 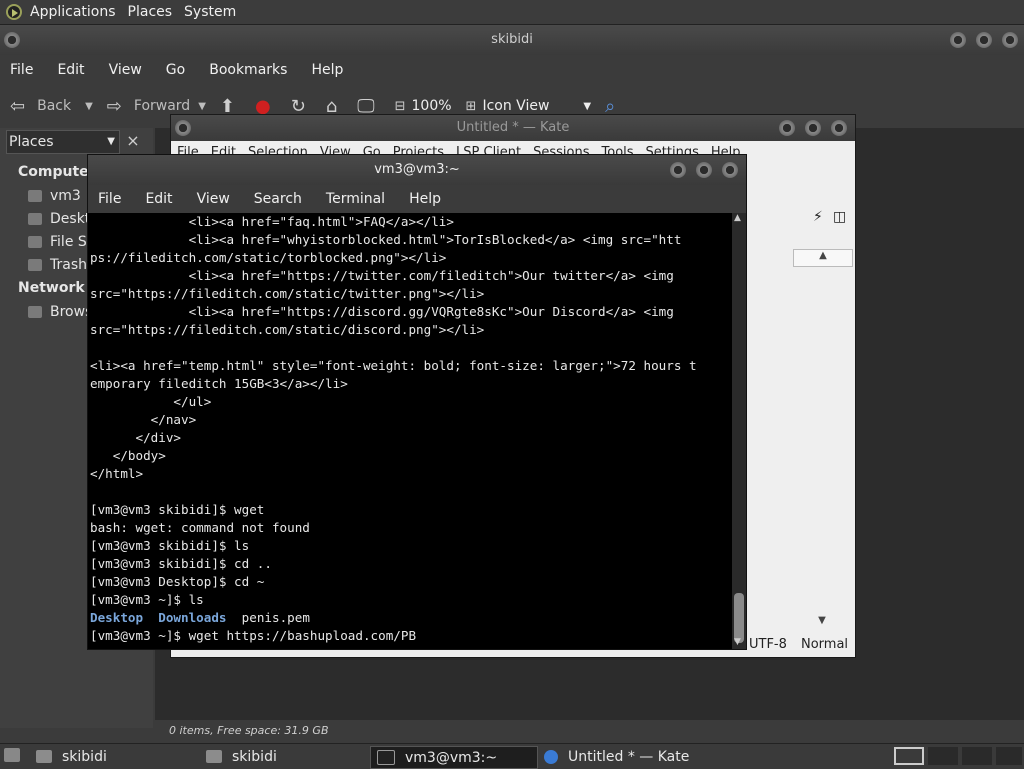 I want to click on term-menu-help: Help, so click(x=425, y=199).